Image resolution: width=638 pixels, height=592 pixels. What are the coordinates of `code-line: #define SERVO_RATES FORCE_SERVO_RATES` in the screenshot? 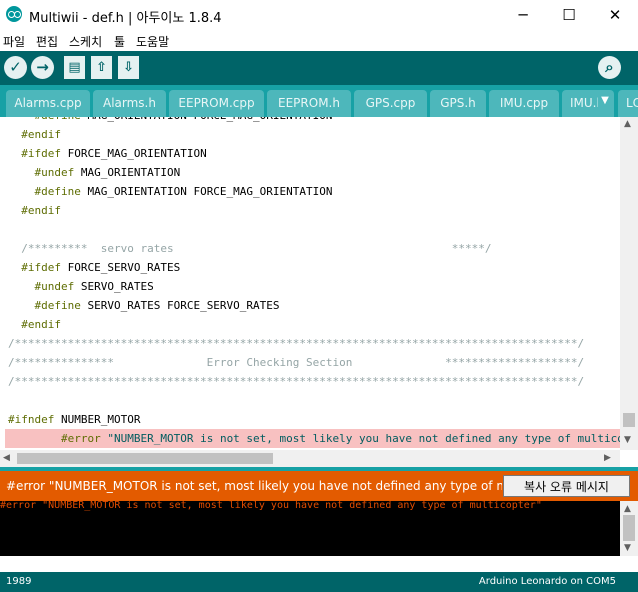 It's located at (144, 305).